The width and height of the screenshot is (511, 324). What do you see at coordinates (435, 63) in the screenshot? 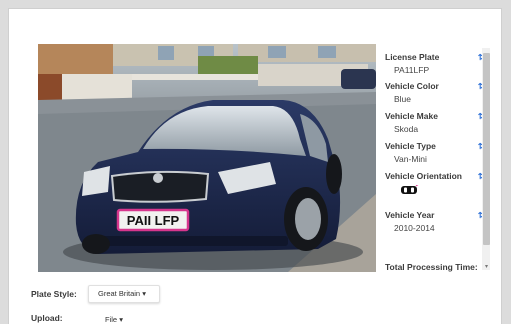
I see `result-license-plate: License Plate PA11LFP ⇅` at bounding box center [435, 63].